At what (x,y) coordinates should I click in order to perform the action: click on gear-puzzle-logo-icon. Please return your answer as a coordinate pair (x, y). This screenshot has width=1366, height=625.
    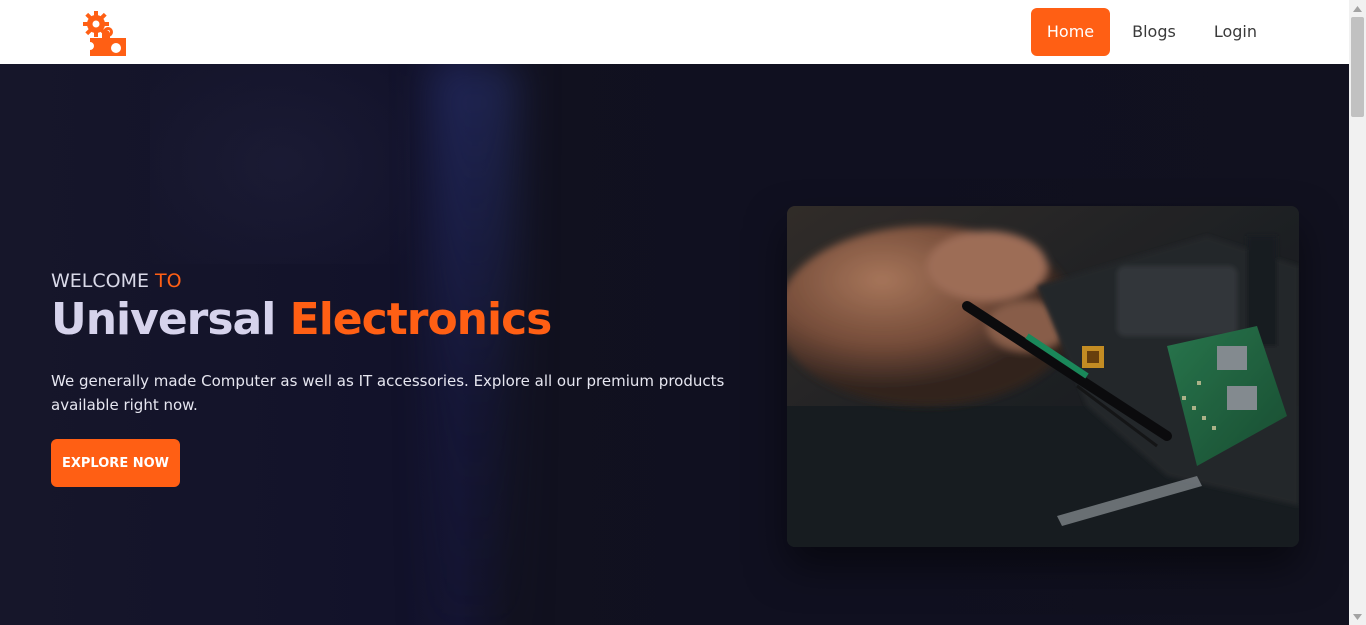
    Looking at the image, I should click on (105, 33).